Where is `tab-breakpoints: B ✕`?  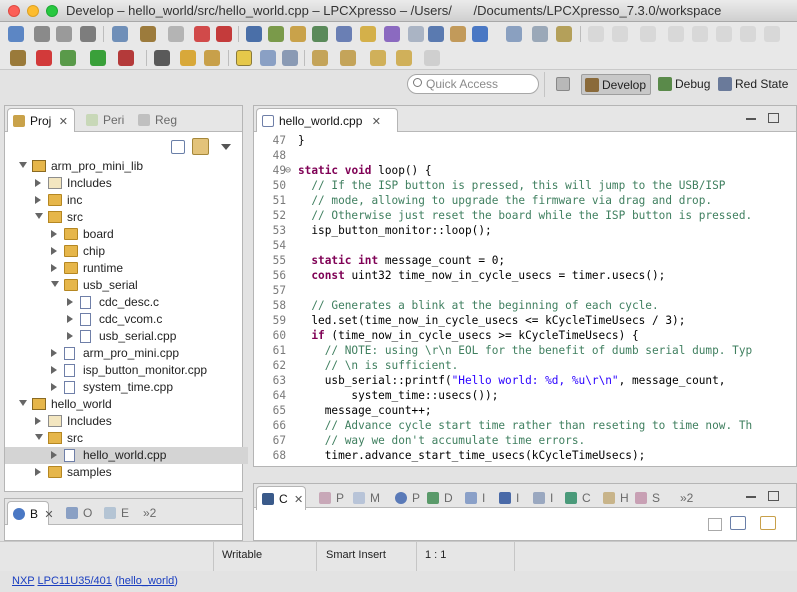
tab-breakpoints: B ✕ is located at coordinates (30, 513).